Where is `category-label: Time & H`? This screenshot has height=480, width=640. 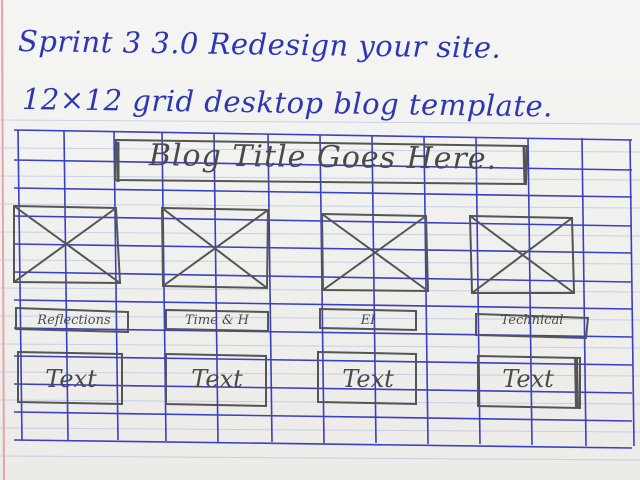
category-label: Time & H is located at coordinates (217, 320).